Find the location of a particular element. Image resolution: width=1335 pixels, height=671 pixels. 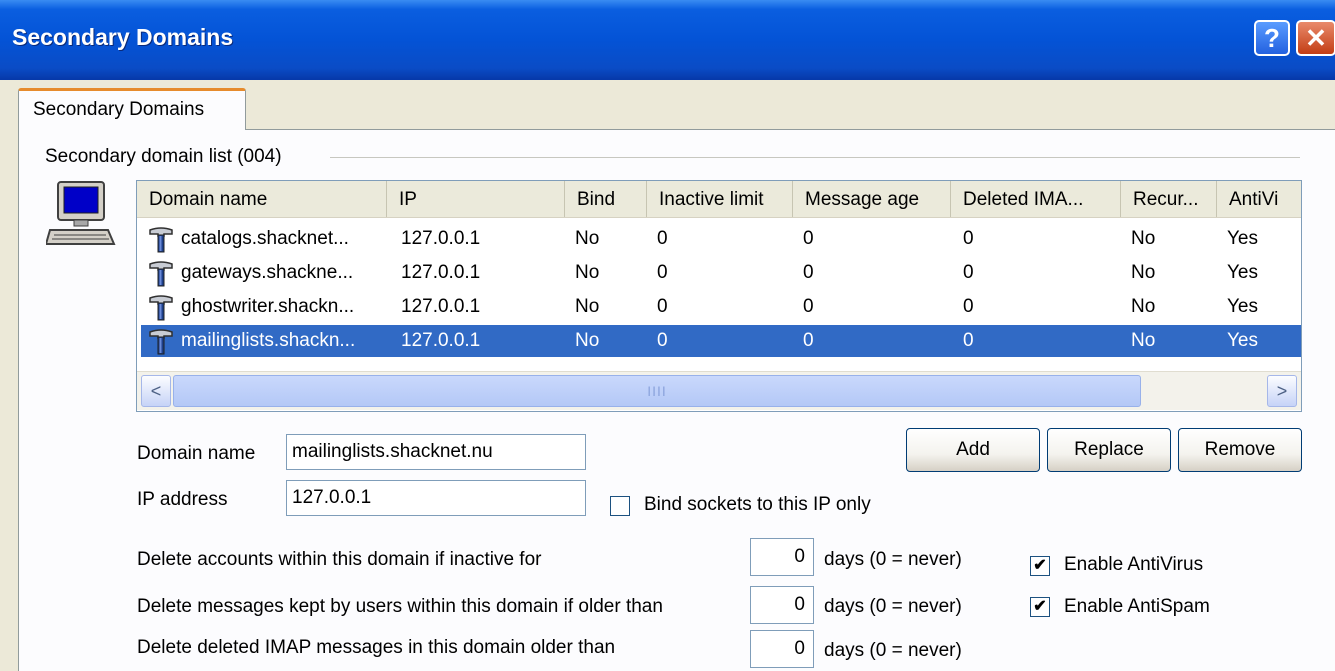

replace-button: Replace is located at coordinates (1109, 450).